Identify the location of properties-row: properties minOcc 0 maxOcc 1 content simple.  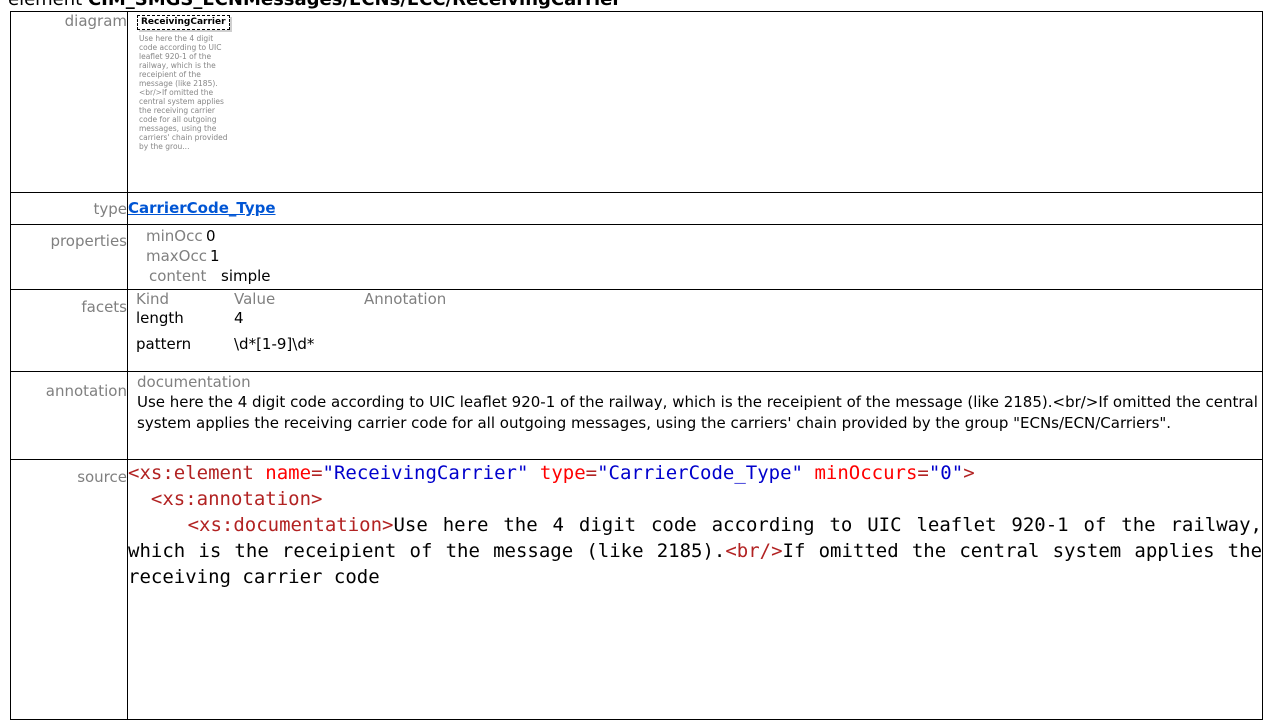
(636, 257).